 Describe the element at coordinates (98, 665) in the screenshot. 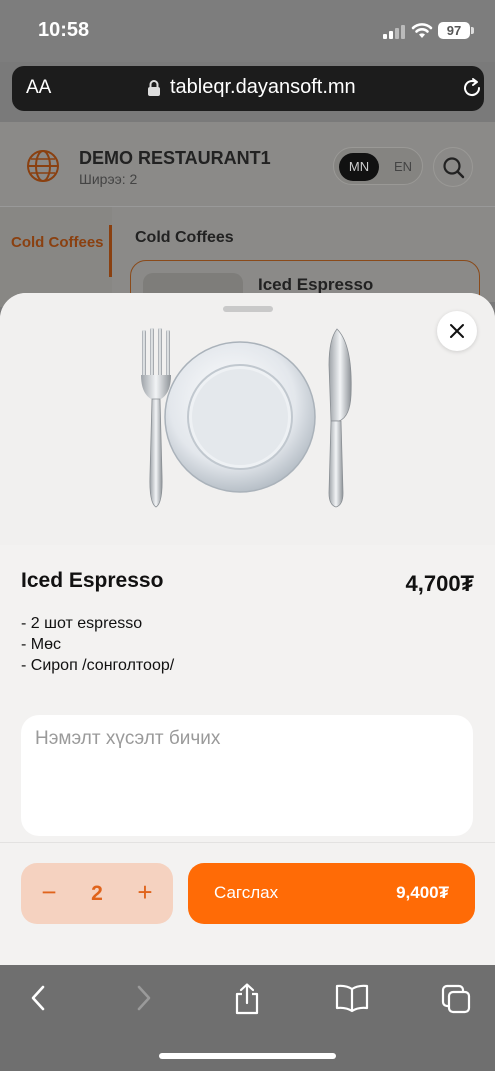

I see `description-line: - Сироп /сонголтоор/` at that location.